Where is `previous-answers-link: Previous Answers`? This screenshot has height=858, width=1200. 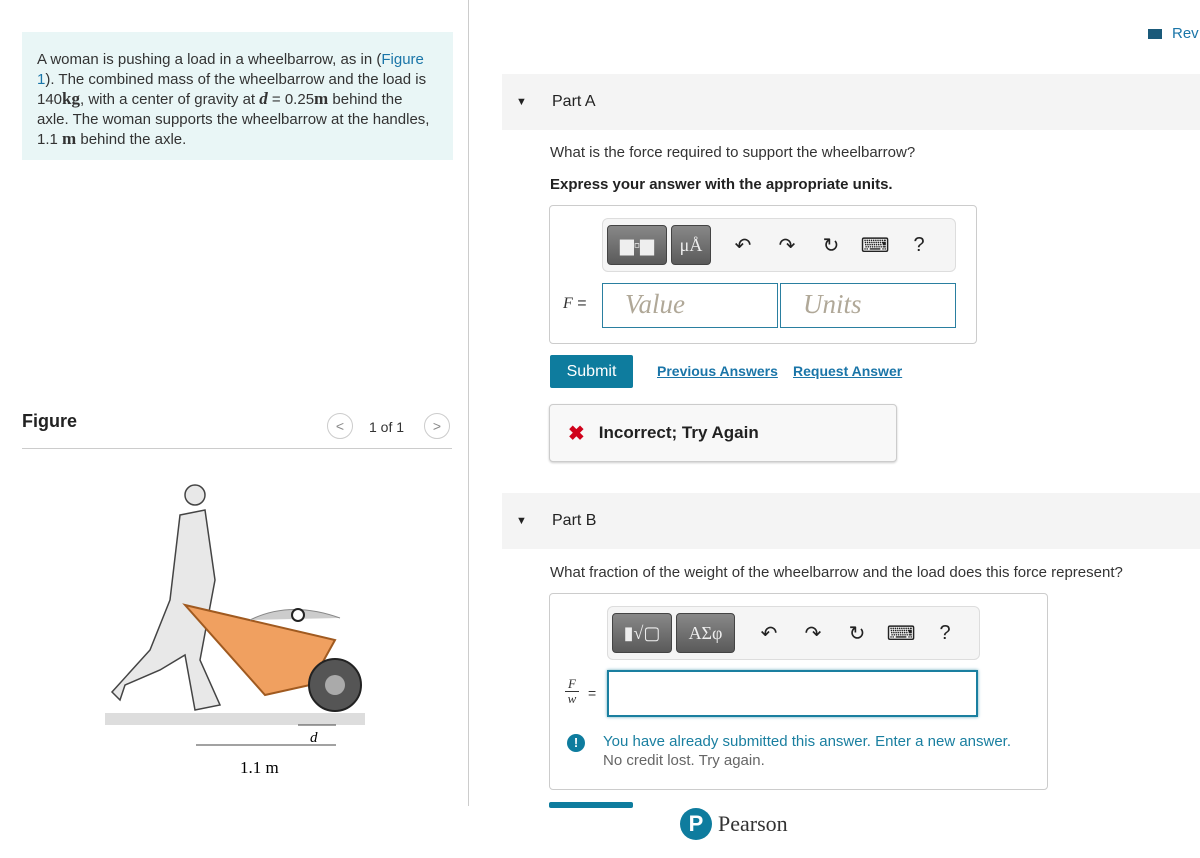
previous-answers-link: Previous Answers is located at coordinates (717, 371).